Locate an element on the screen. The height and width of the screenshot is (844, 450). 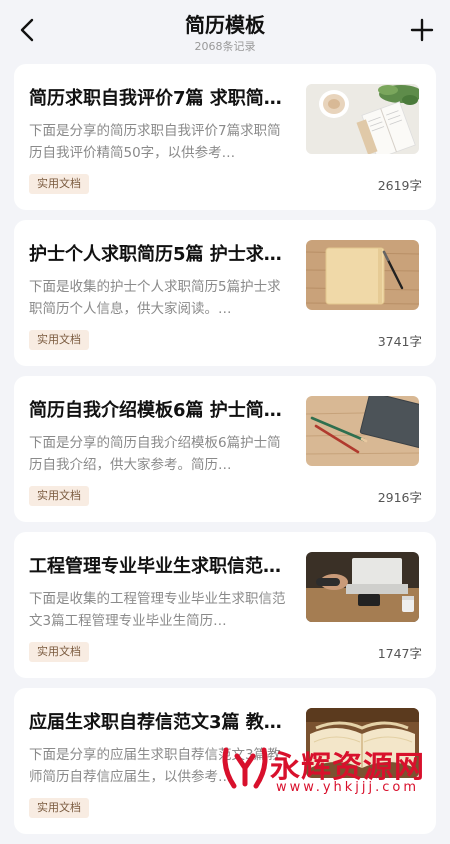
page-title: 简历模板 is located at coordinates (225, 25).